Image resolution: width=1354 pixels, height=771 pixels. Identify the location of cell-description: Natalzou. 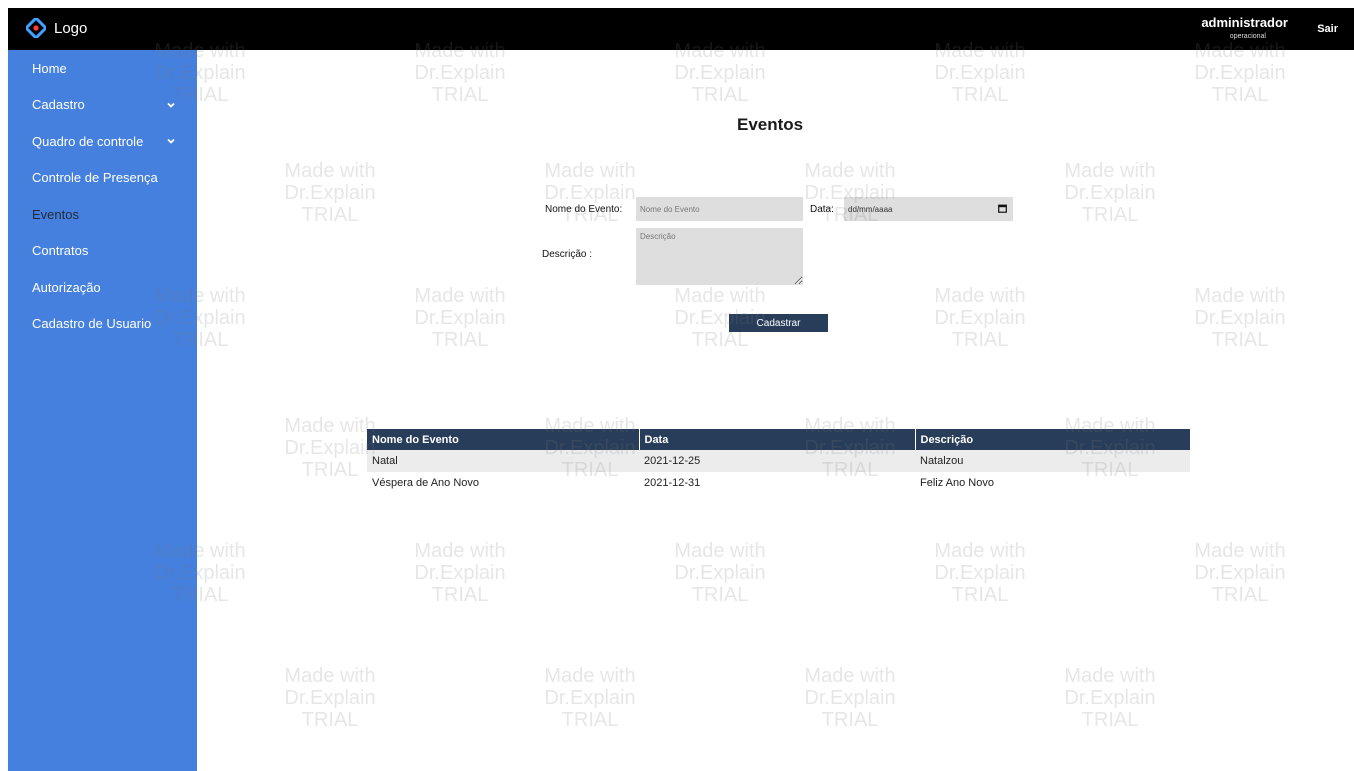
(1052, 461).